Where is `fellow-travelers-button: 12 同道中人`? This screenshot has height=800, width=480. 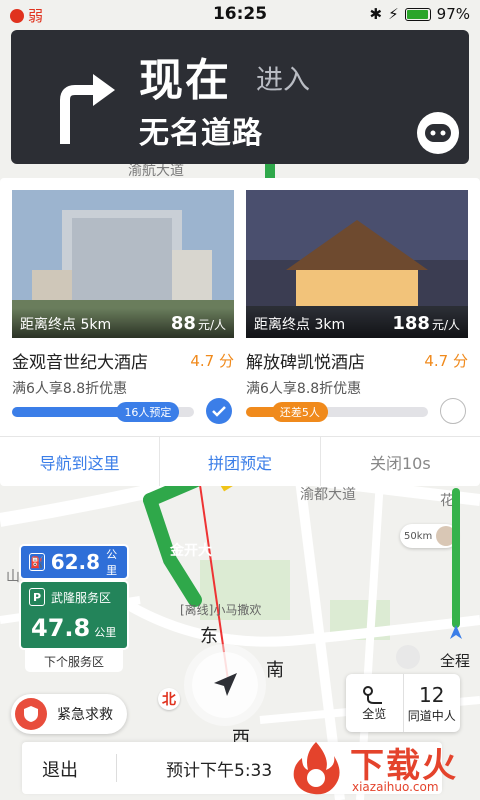
fellow-travelers-button: 12 同道中人 is located at coordinates (432, 703).